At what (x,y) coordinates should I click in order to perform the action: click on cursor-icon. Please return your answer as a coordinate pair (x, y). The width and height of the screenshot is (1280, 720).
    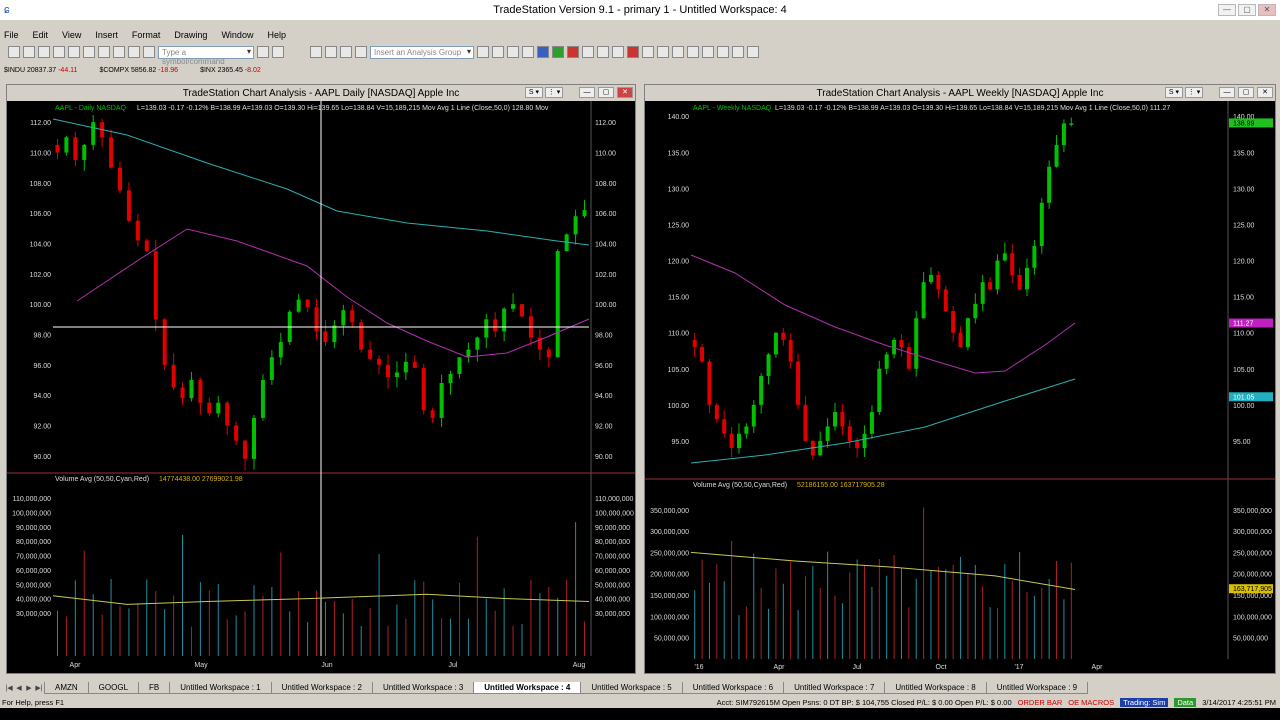
    Looking at the image, I should click on (648, 52).